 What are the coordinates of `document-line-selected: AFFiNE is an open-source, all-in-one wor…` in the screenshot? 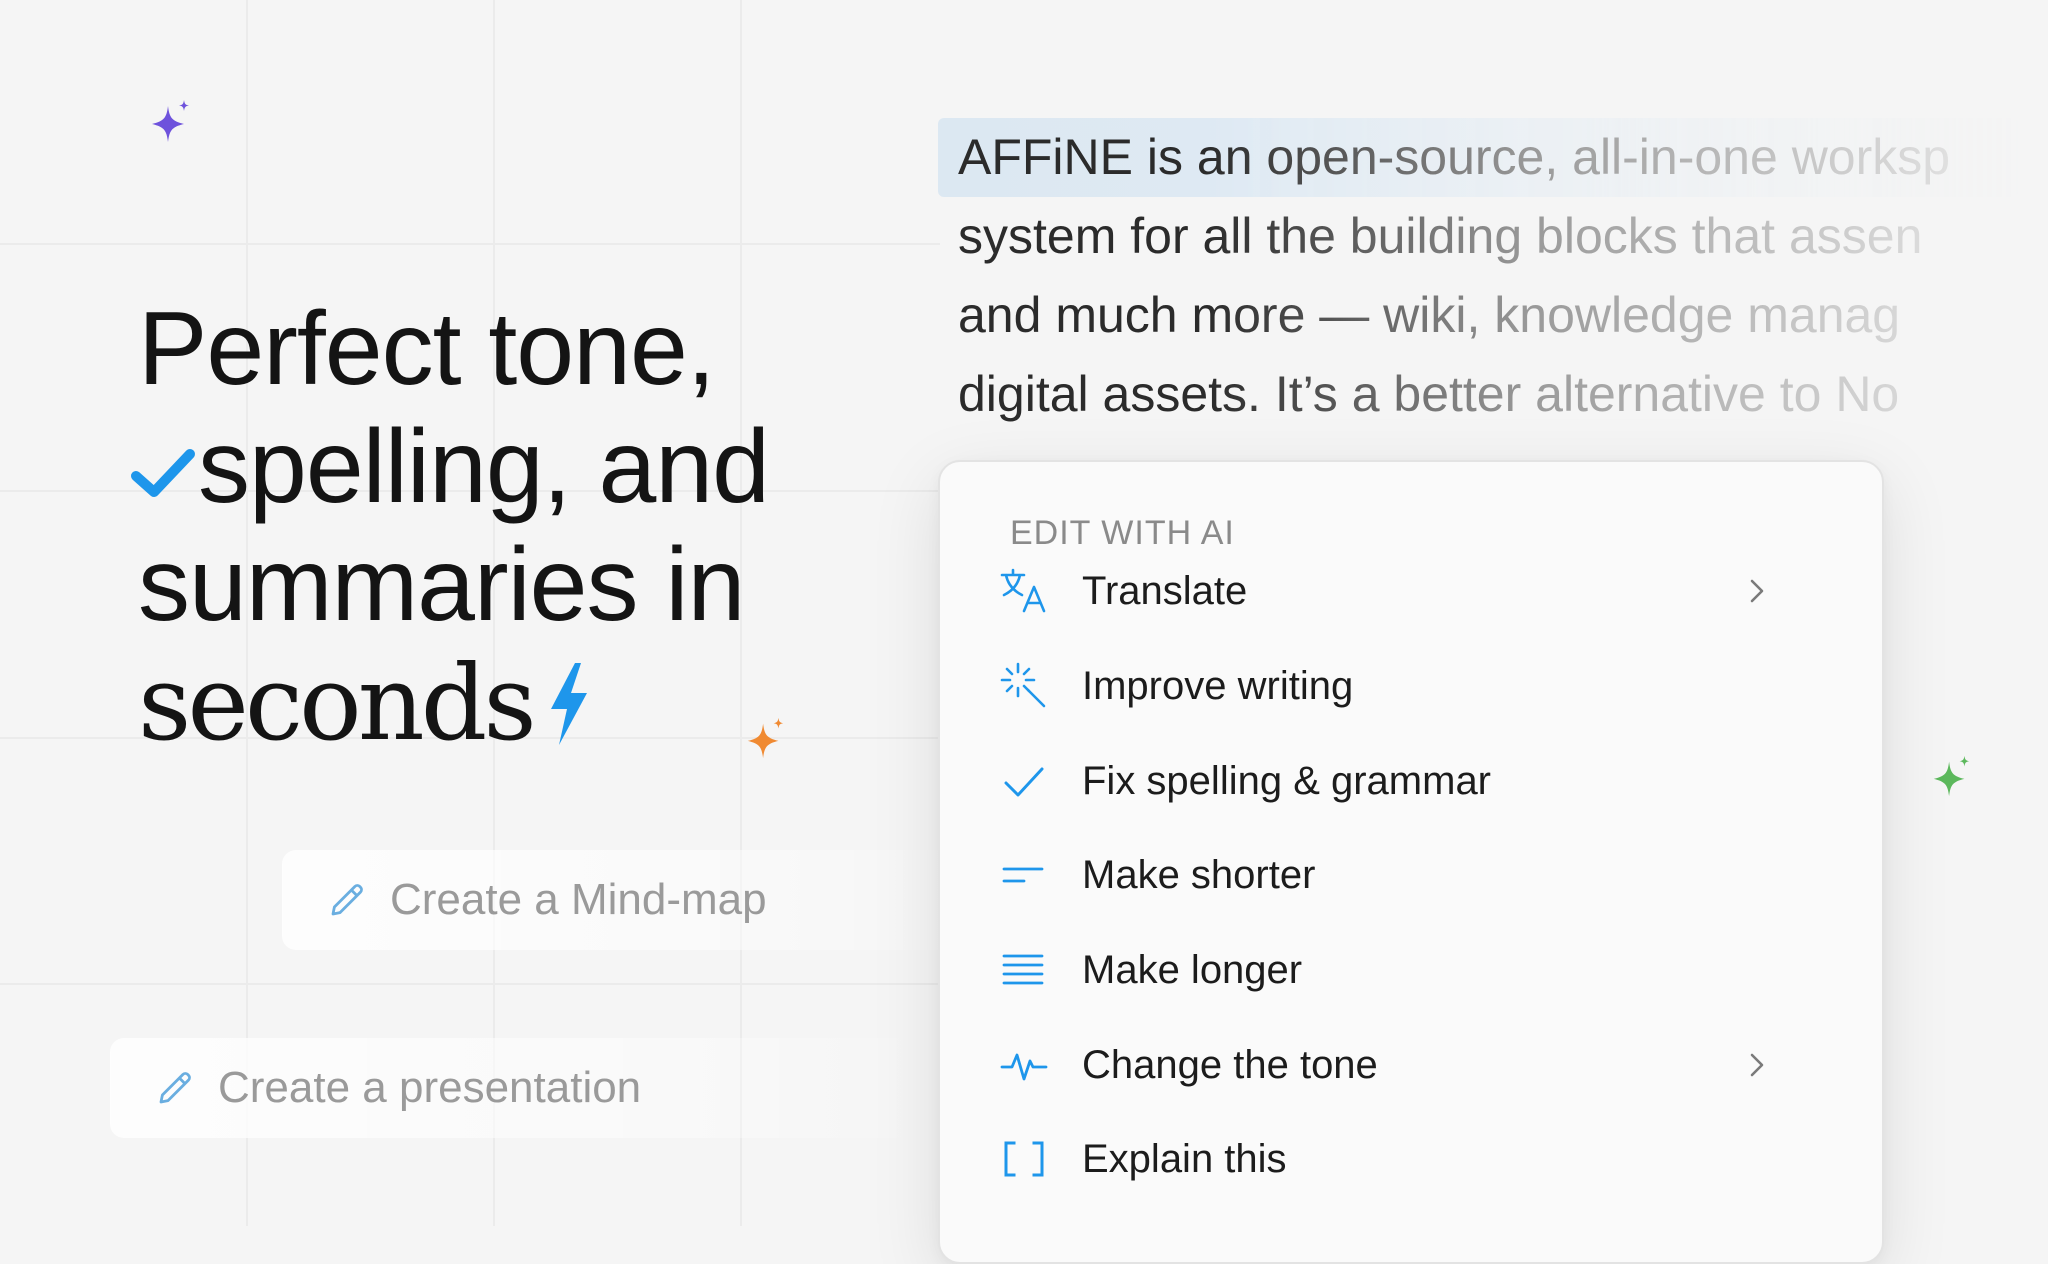 It's located at (1478, 157).